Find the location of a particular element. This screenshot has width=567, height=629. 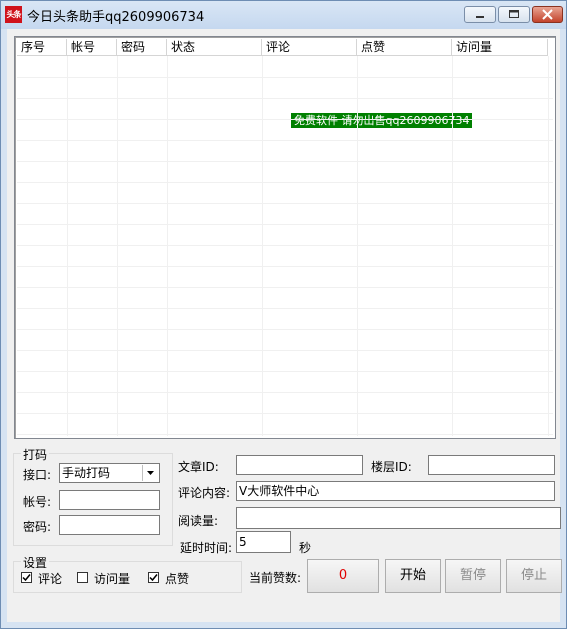

close-icon is located at coordinates (547, 14).